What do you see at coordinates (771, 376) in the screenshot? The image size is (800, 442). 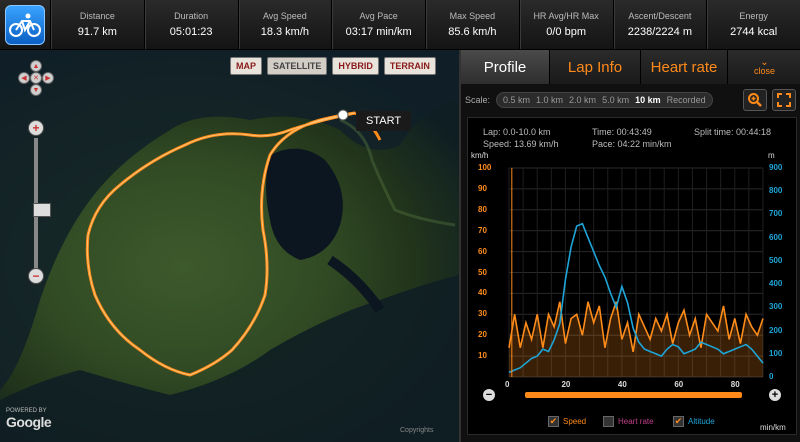 I see `right-tick-label: 0` at bounding box center [771, 376].